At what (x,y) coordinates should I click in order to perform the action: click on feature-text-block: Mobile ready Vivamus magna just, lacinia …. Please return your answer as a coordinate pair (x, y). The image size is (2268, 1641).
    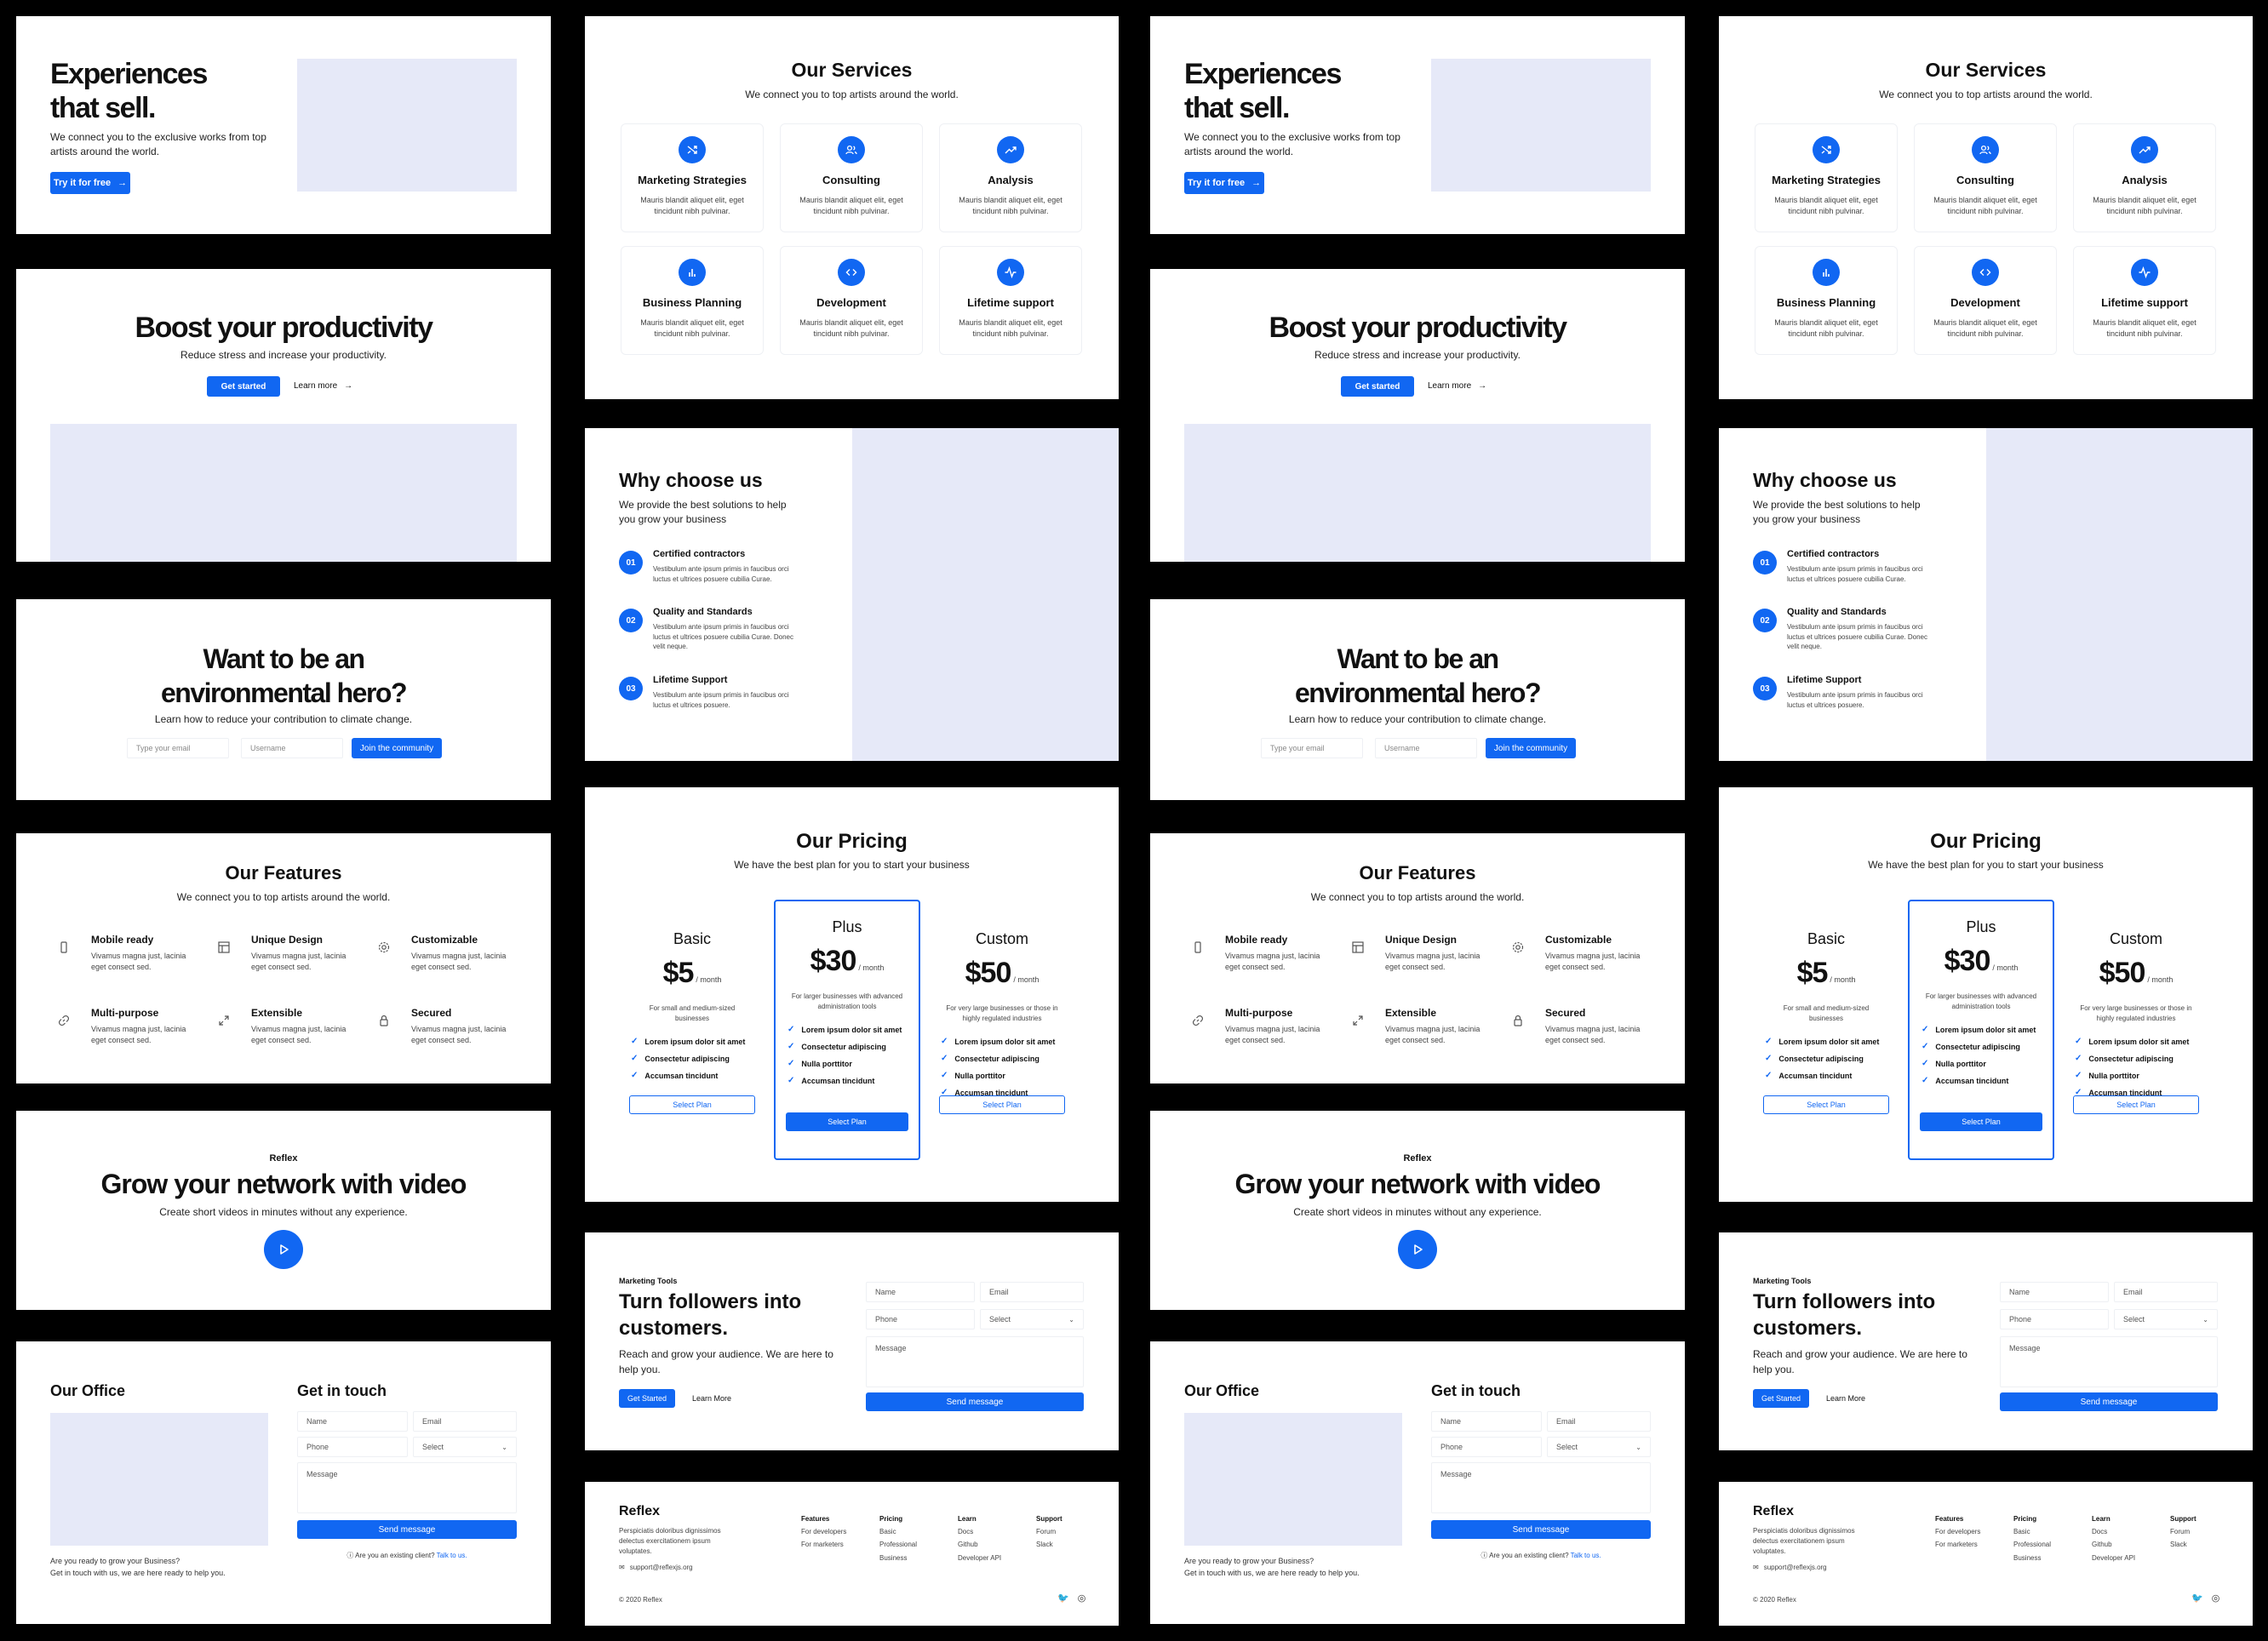
    Looking at the image, I should click on (1276, 953).